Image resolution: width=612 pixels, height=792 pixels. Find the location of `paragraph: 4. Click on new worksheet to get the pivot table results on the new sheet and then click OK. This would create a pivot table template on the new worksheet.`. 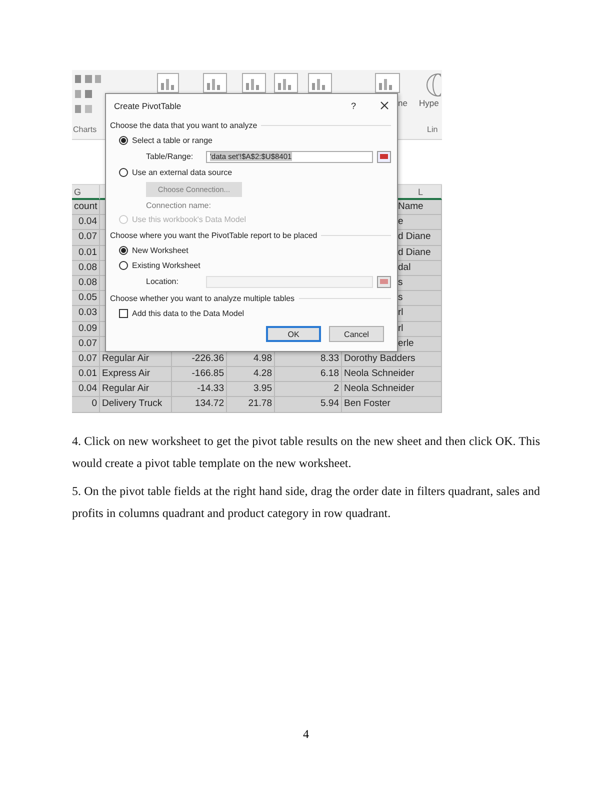

paragraph: 4. Click on new worksheet to get the pivot table results on the new sheet and then click OK. This would create a pivot table template on the new worksheet. is located at coordinates (306, 452).